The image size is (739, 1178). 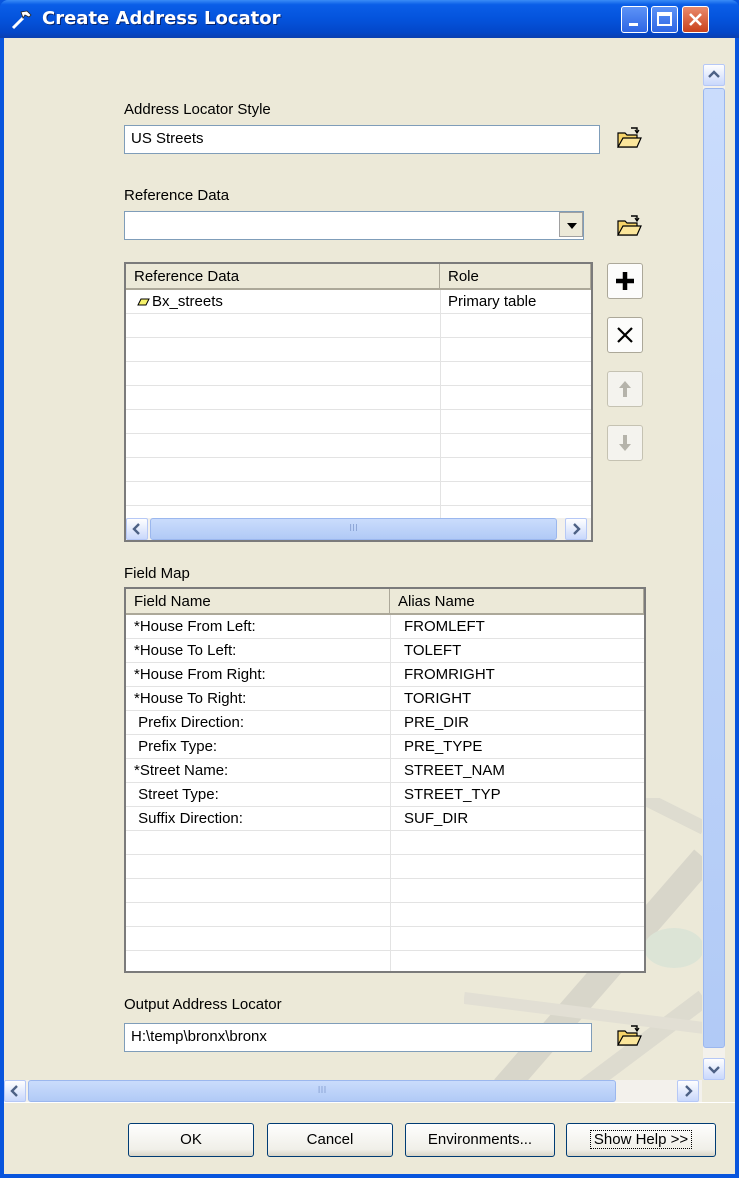 What do you see at coordinates (385, 627) in the screenshot?
I see `table-row: *House From Left: FROMLEFT` at bounding box center [385, 627].